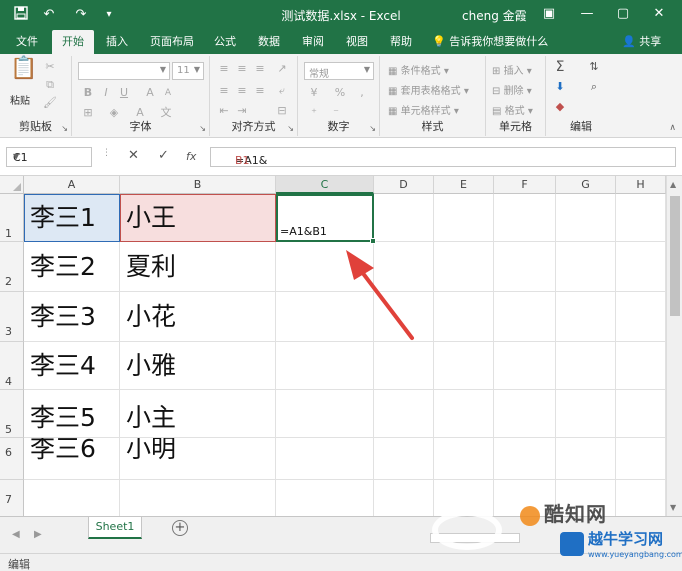  What do you see at coordinates (242, 160) in the screenshot?
I see `formula-ref-b1: B1` at bounding box center [242, 160].